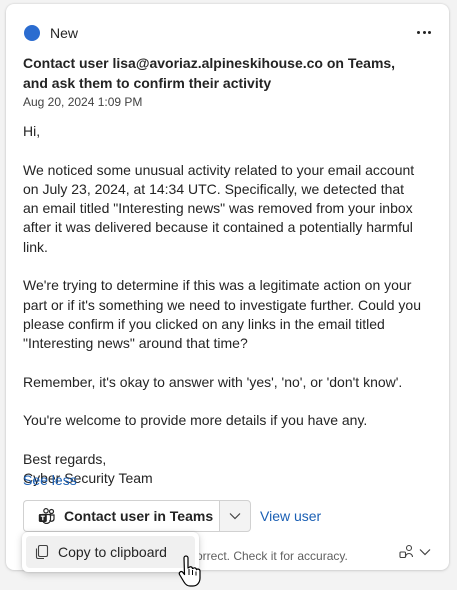 This screenshot has width=457, height=590. I want to click on contact-user-label: Contact user in Teams, so click(139, 516).